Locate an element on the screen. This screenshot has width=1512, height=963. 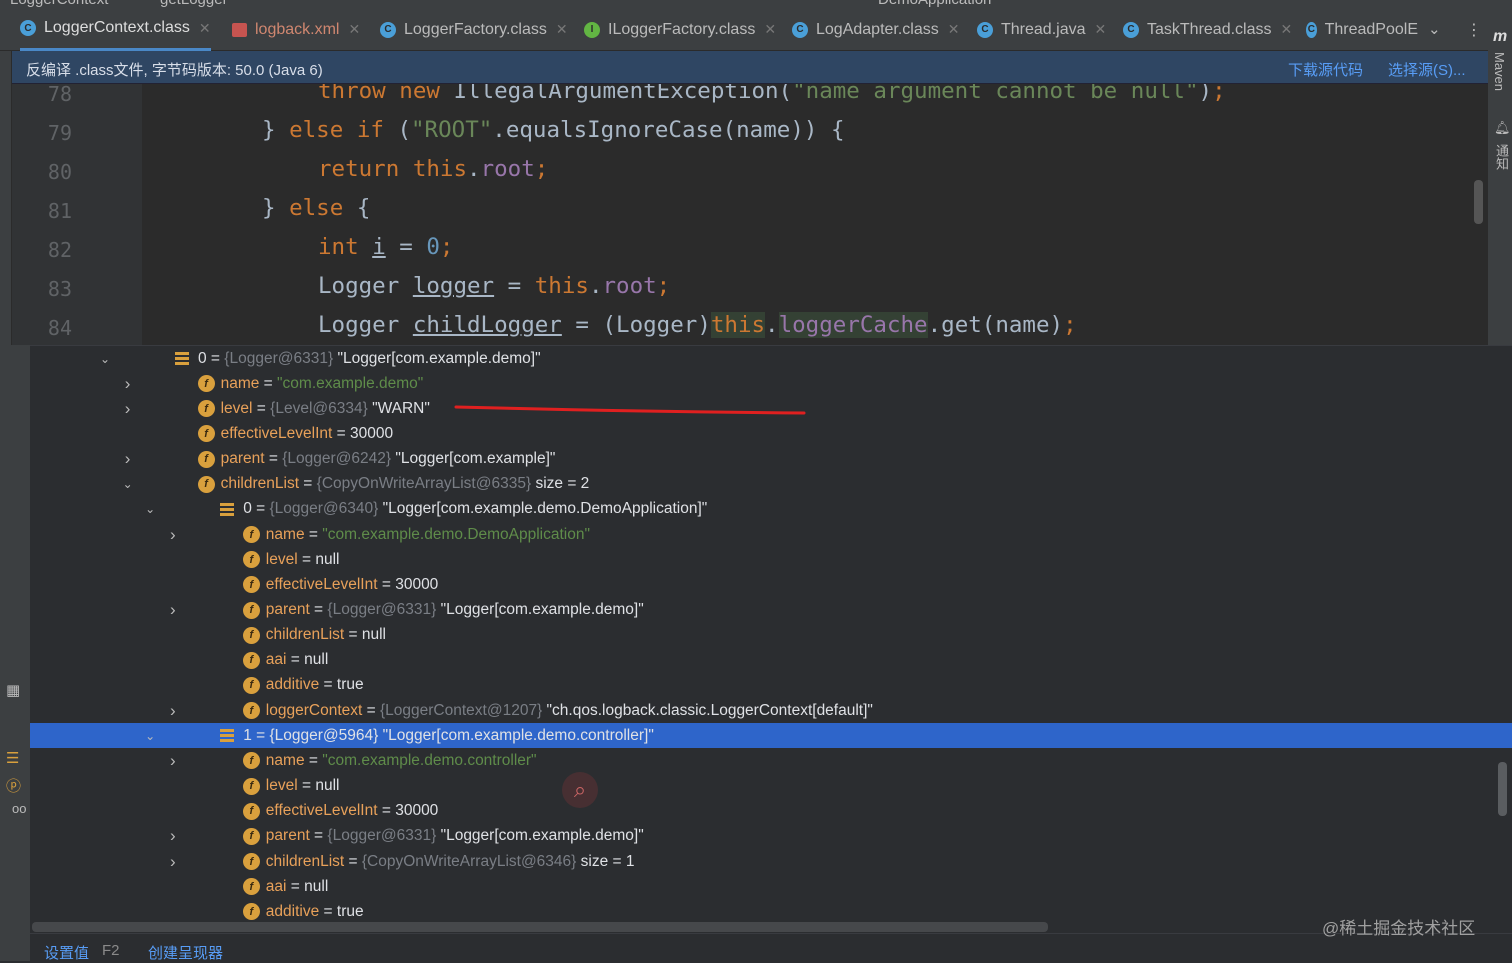
breadcrumb-item: LoggerContext is located at coordinates (59, 4).